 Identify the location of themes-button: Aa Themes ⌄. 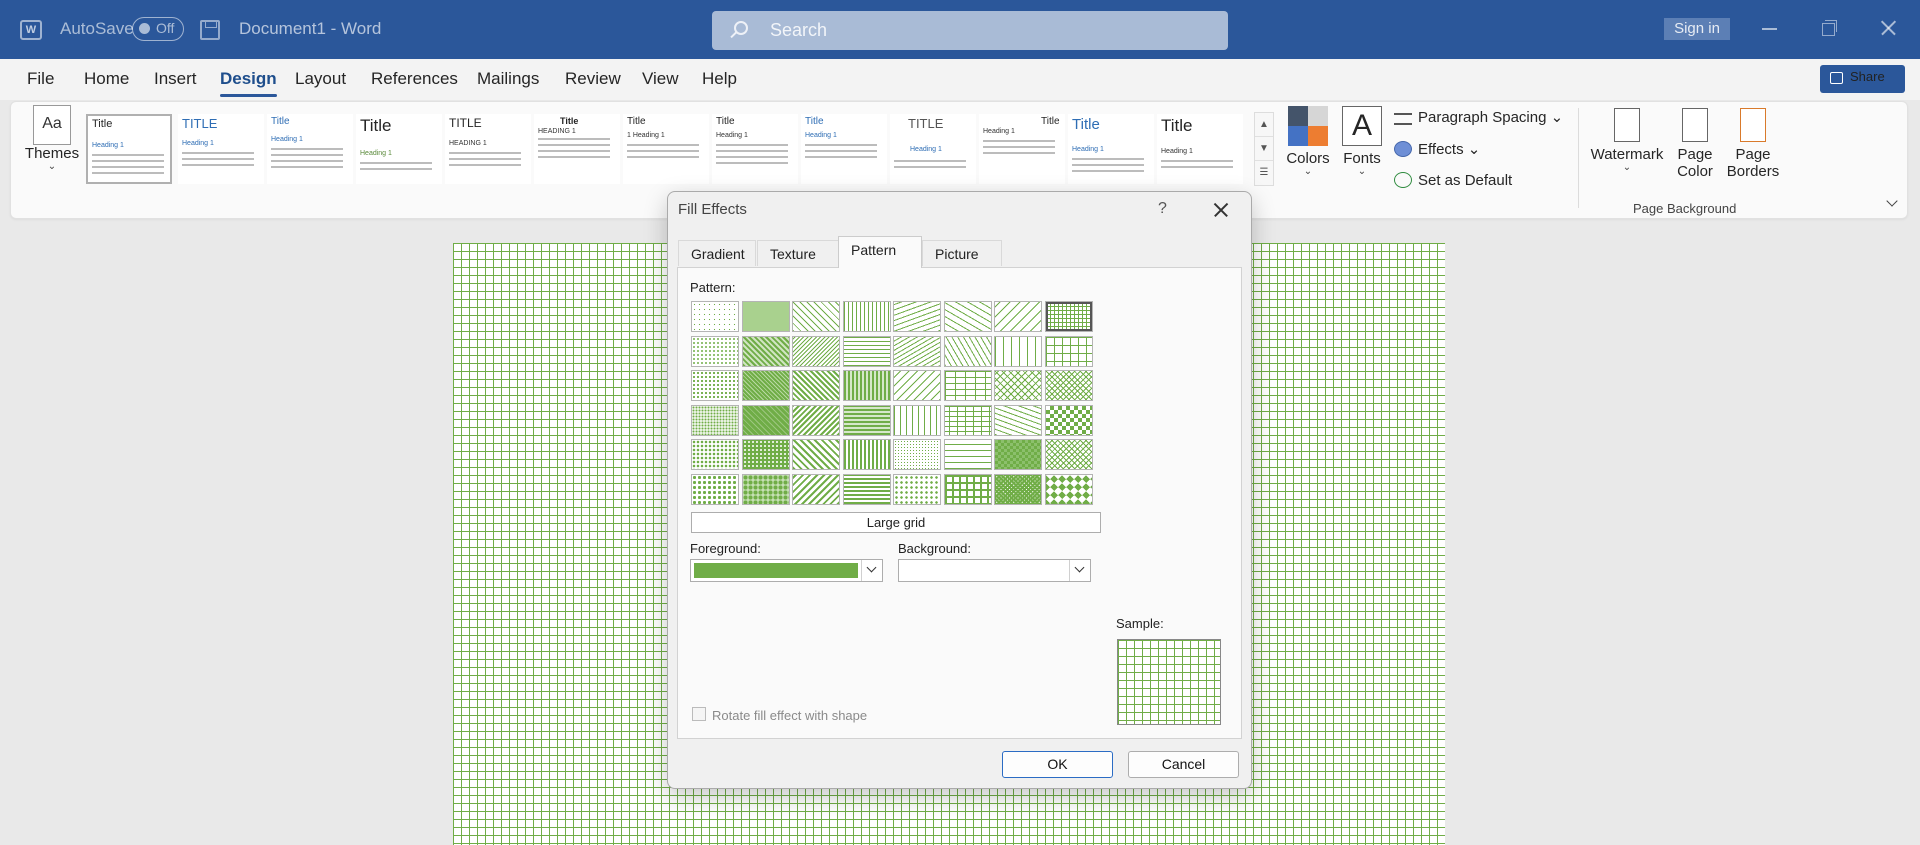
(52, 145).